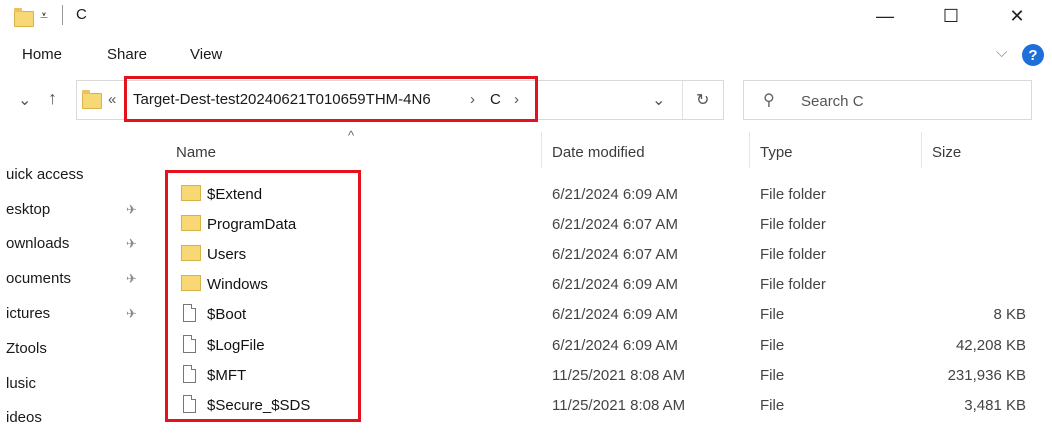  What do you see at coordinates (769, 100) in the screenshot?
I see `search-icon: ⚲` at bounding box center [769, 100].